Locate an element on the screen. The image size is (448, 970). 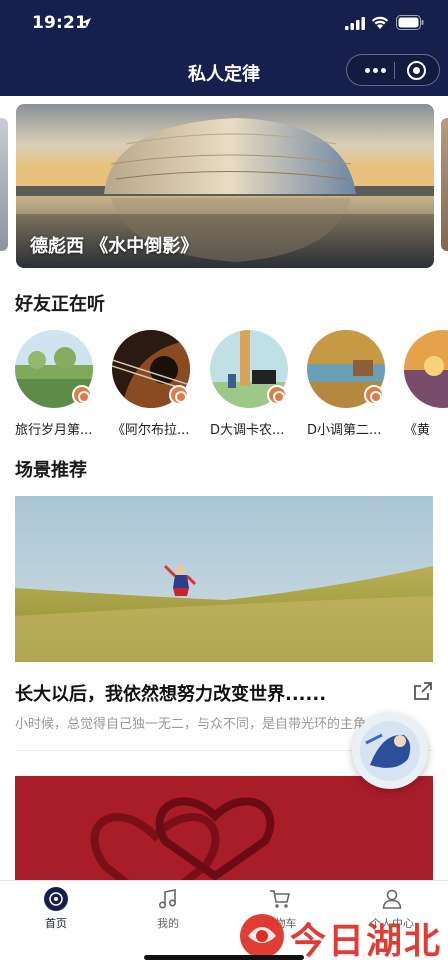
tab-mine: 我的 is located at coordinates (168, 912).